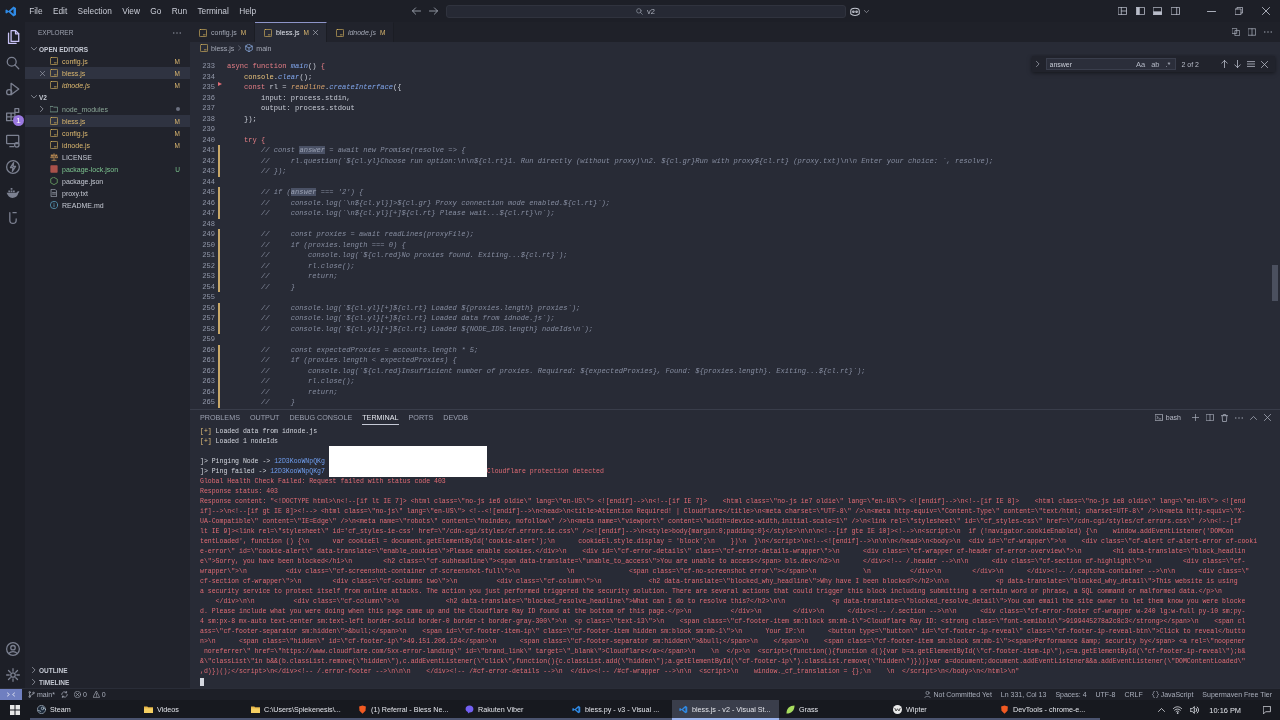 The image size is (1280, 720). Describe the element at coordinates (213, 11) in the screenshot. I see `menu-item: Terminal` at that location.